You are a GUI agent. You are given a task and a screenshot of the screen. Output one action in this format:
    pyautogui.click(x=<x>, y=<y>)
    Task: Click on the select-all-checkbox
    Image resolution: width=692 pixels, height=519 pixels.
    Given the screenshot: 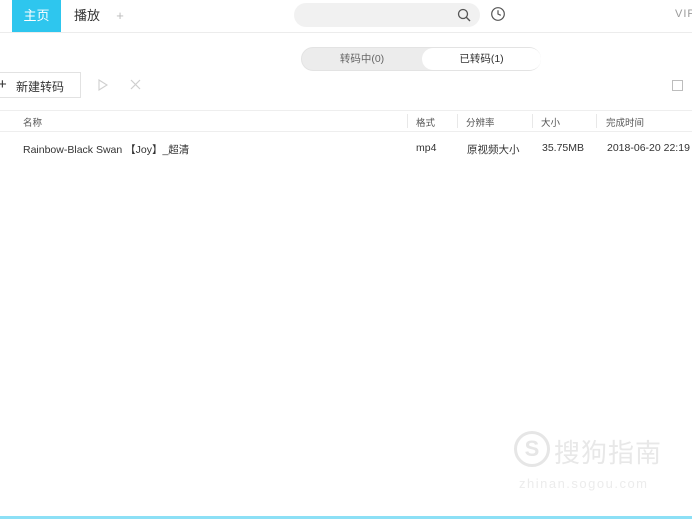 What is the action you would take?
    pyautogui.click(x=677, y=85)
    